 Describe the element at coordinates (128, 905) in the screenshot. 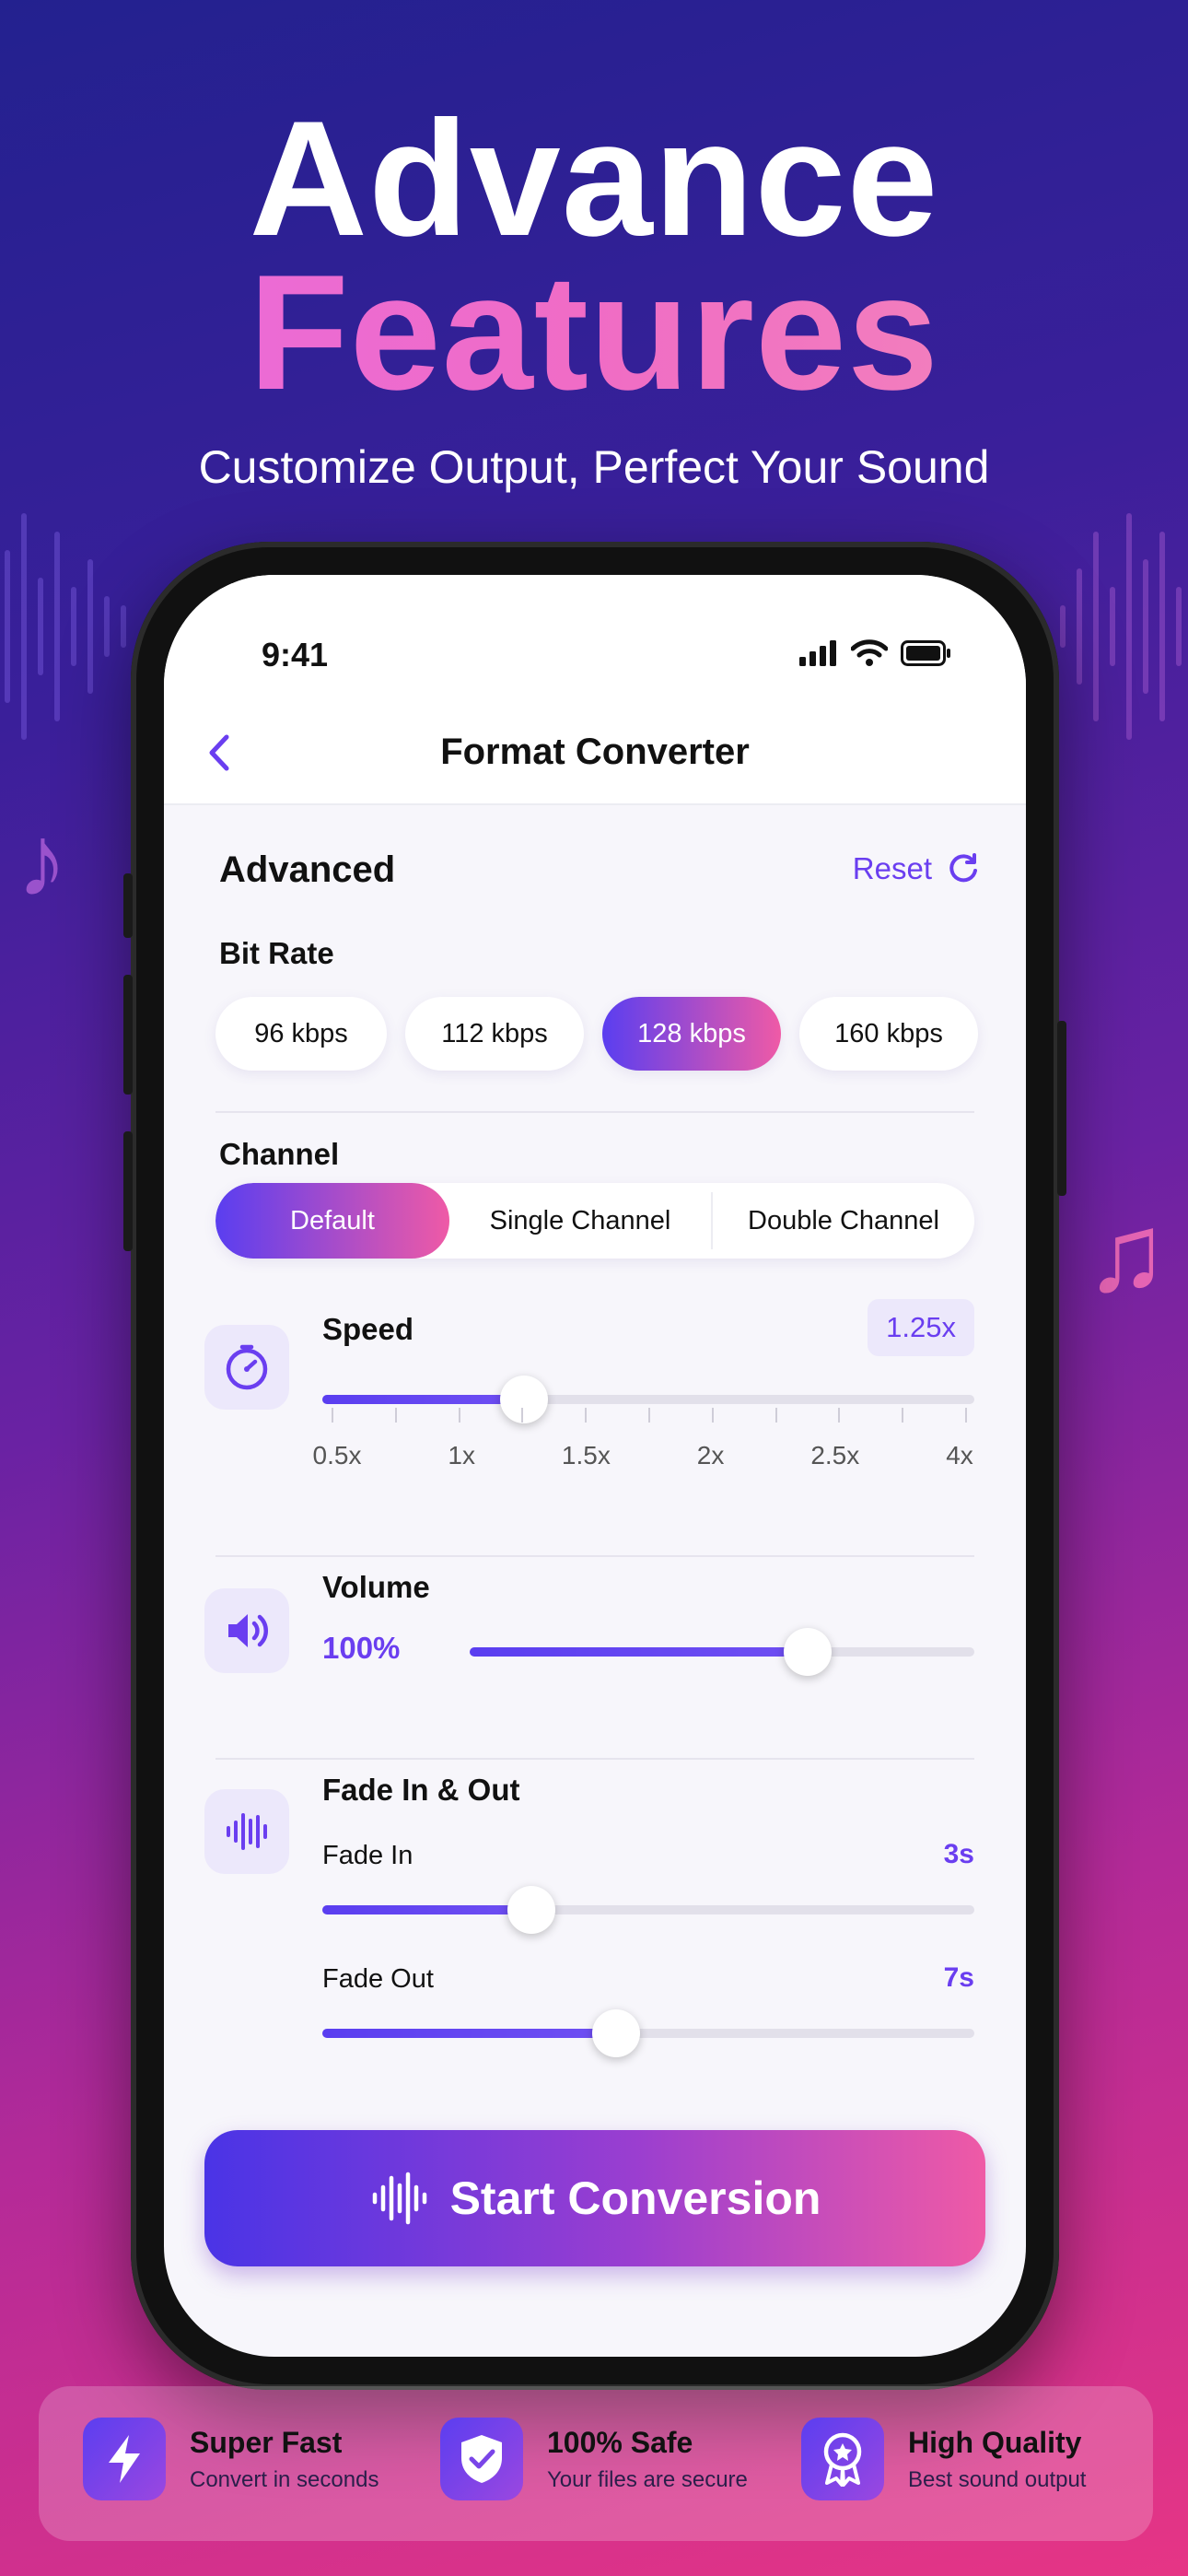

I see `phone-side-button` at that location.